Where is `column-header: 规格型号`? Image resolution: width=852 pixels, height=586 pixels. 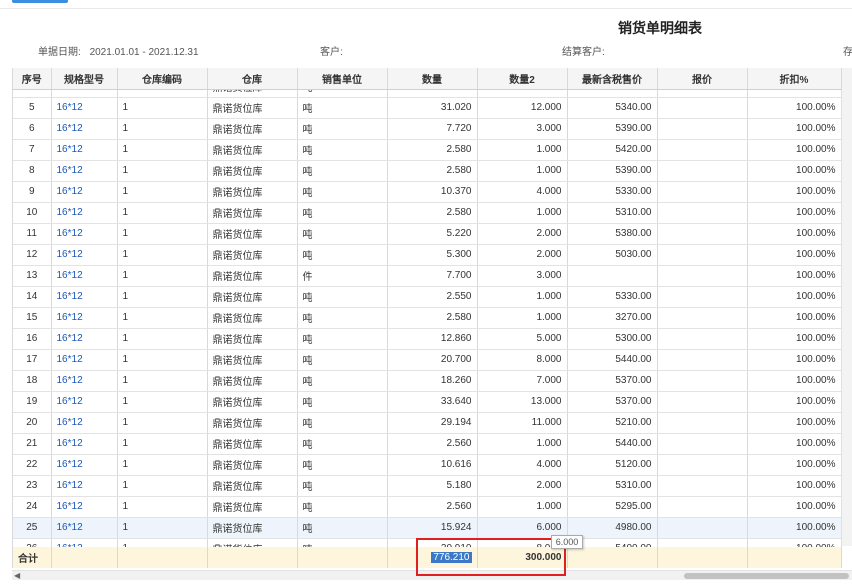 column-header: 规格型号 is located at coordinates (84, 79).